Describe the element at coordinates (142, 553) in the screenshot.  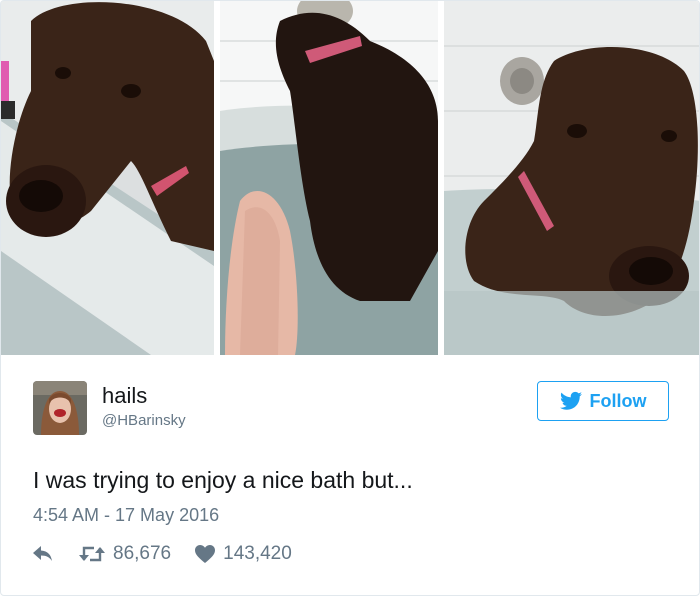
I see `retweet-count: 86,676` at that location.